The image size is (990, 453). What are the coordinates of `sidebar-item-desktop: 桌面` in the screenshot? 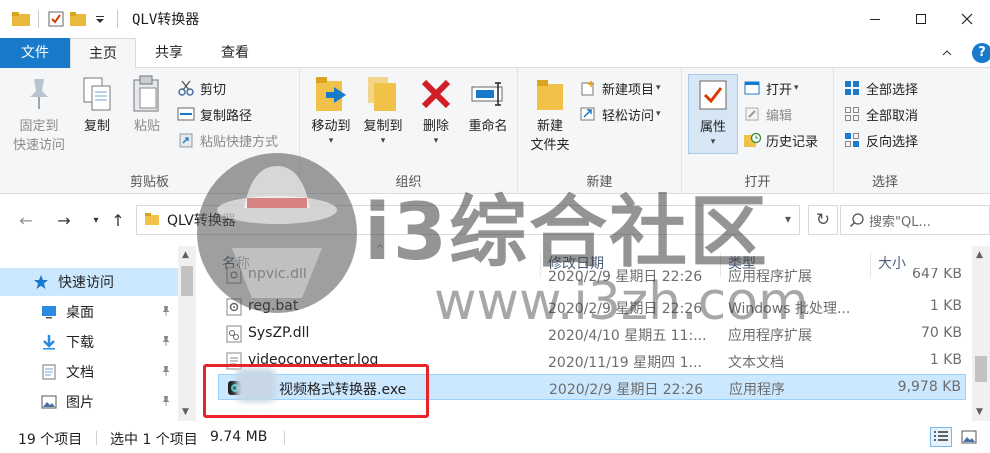 It's located at (89, 312).